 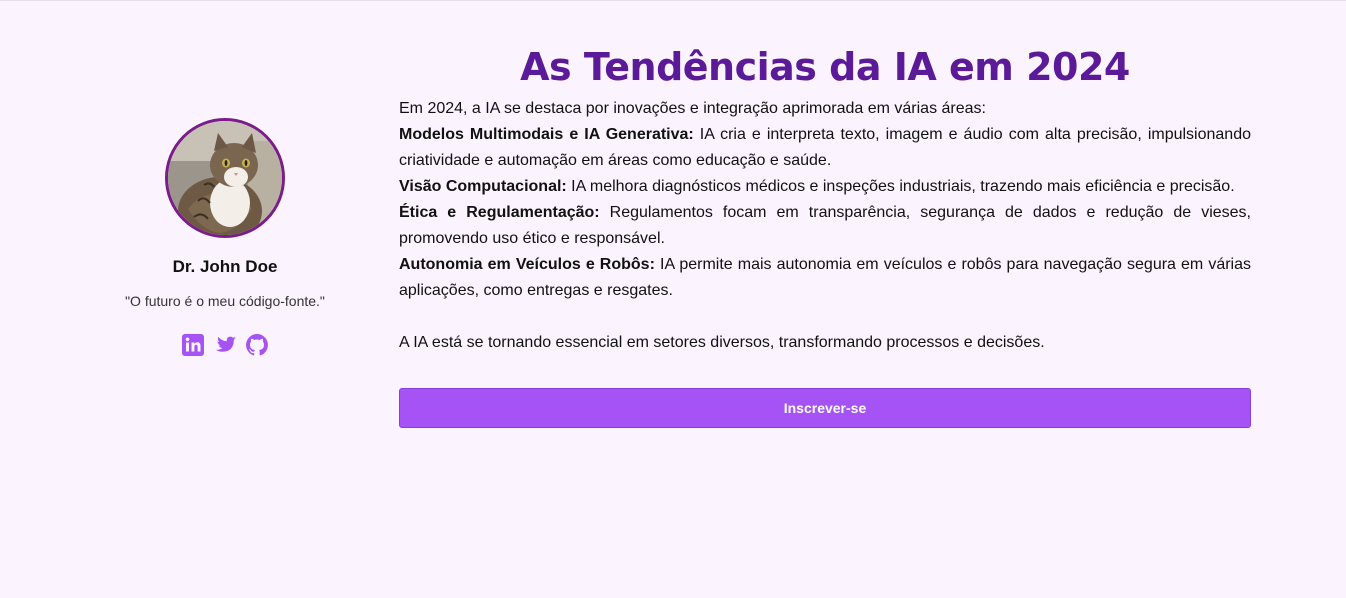 What do you see at coordinates (546, 134) in the screenshot?
I see `trend-heading: Modelos Multimodais e IA Generativa:` at bounding box center [546, 134].